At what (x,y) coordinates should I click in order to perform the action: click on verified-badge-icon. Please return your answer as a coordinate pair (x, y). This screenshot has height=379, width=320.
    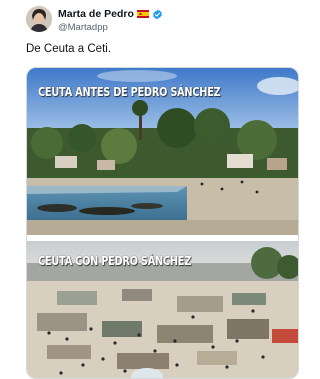
    Looking at the image, I should click on (157, 14).